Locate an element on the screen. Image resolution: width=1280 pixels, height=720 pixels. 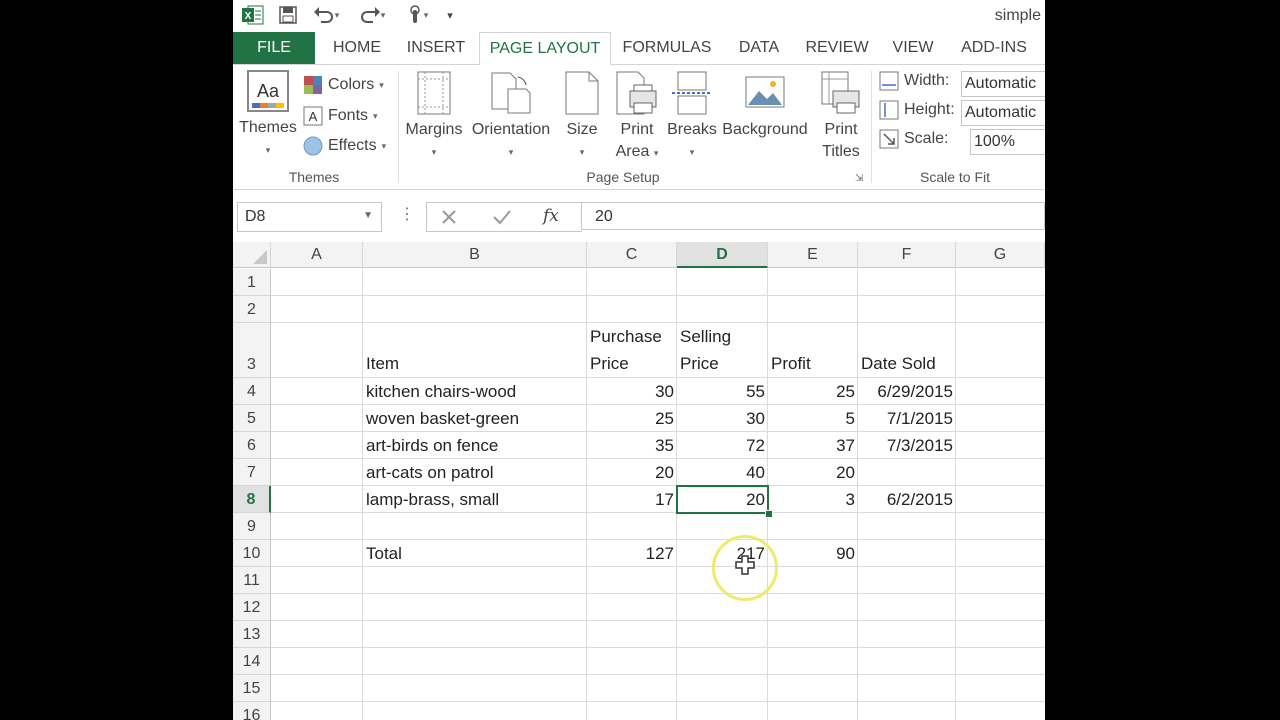
cell-purchase: 17 is located at coordinates (632, 499).